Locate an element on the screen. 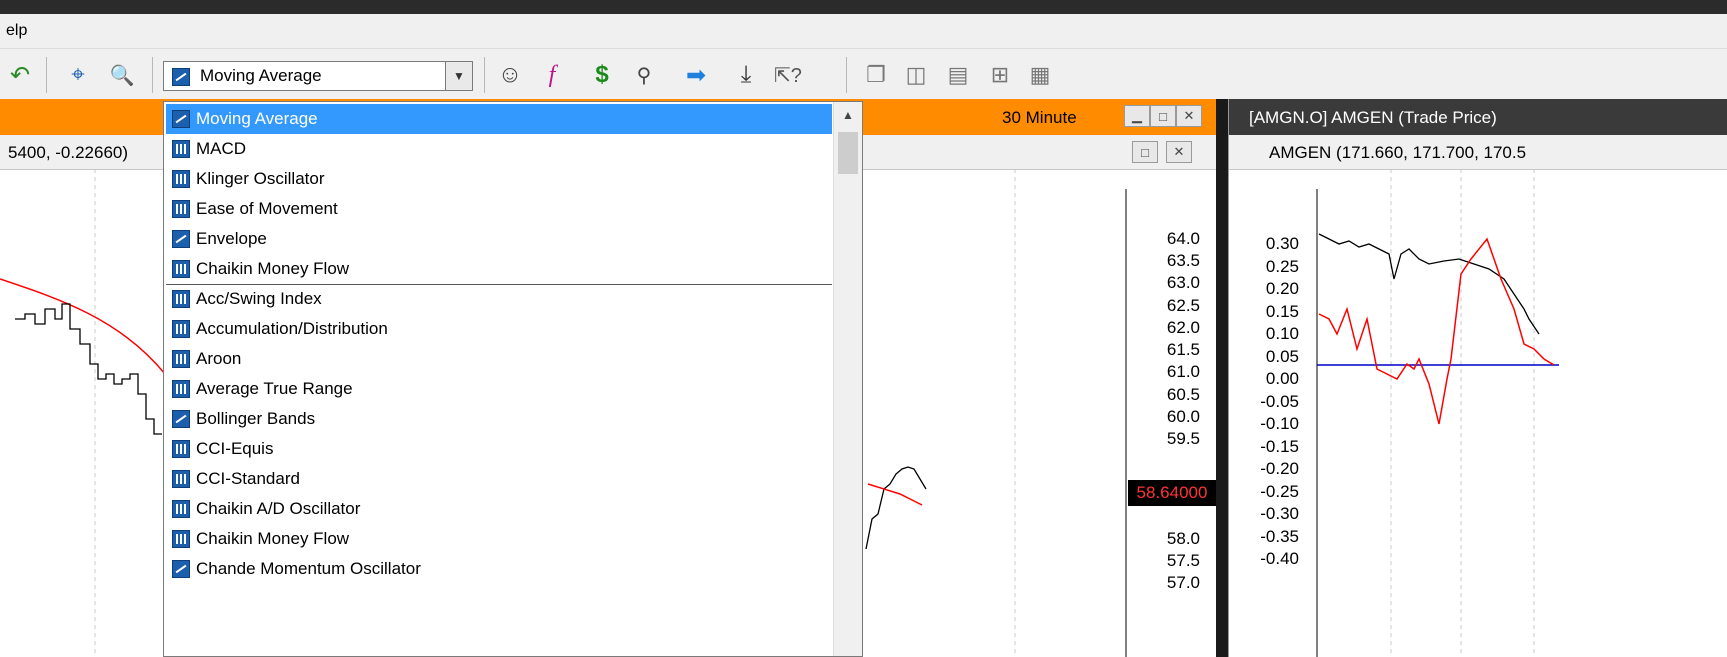 Image resolution: width=1727 pixels, height=657 pixels. function-icon: f is located at coordinates (552, 75).